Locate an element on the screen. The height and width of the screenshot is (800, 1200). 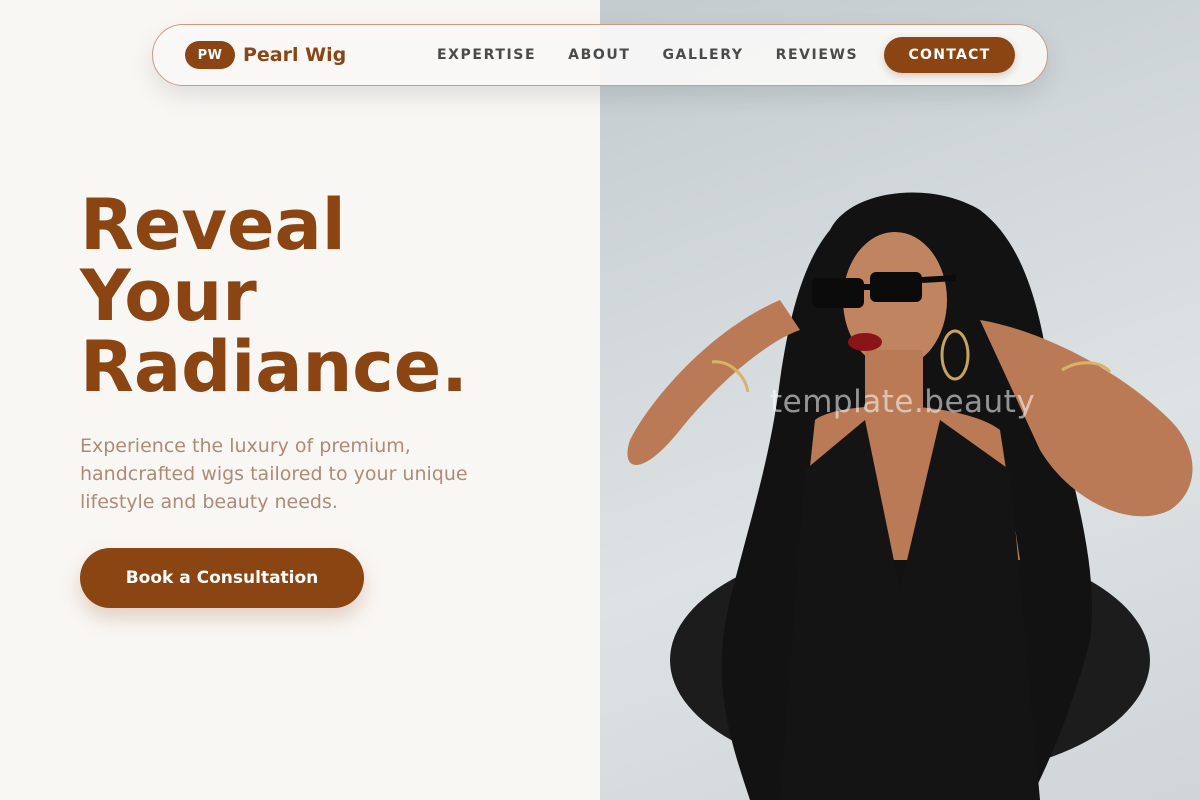
brand-logo: PW Pearl Wig is located at coordinates (265, 55).